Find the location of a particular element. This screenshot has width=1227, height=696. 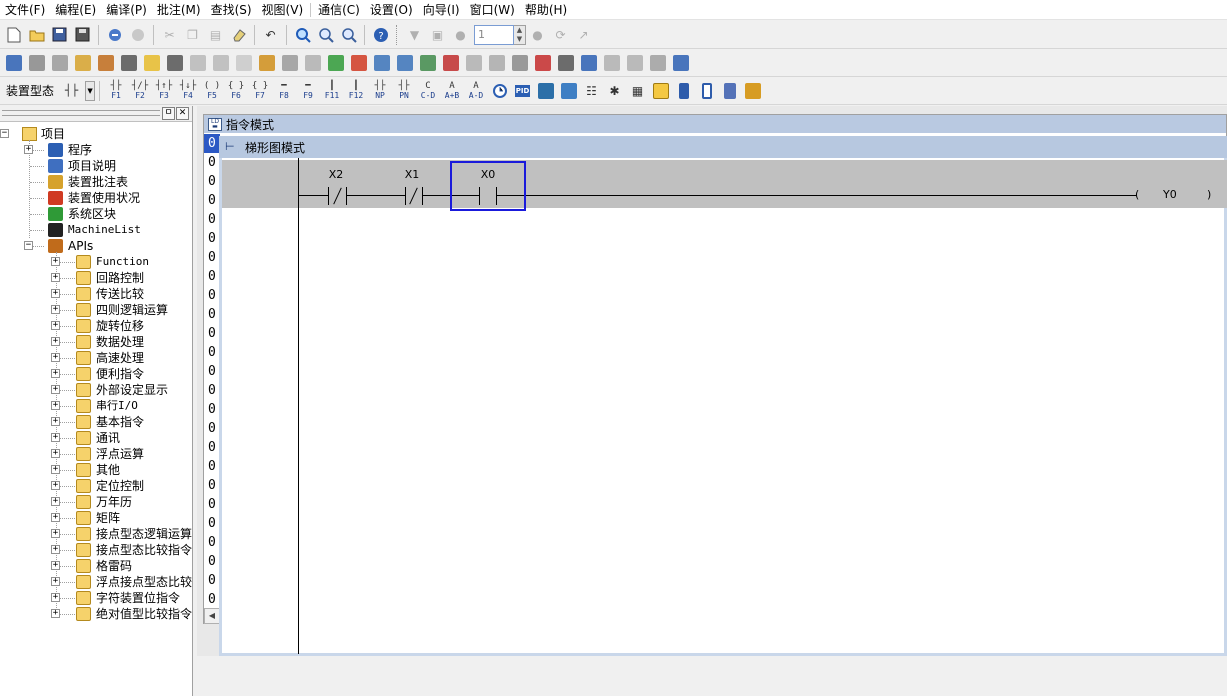

stop-icon: ● is located at coordinates (537, 34).